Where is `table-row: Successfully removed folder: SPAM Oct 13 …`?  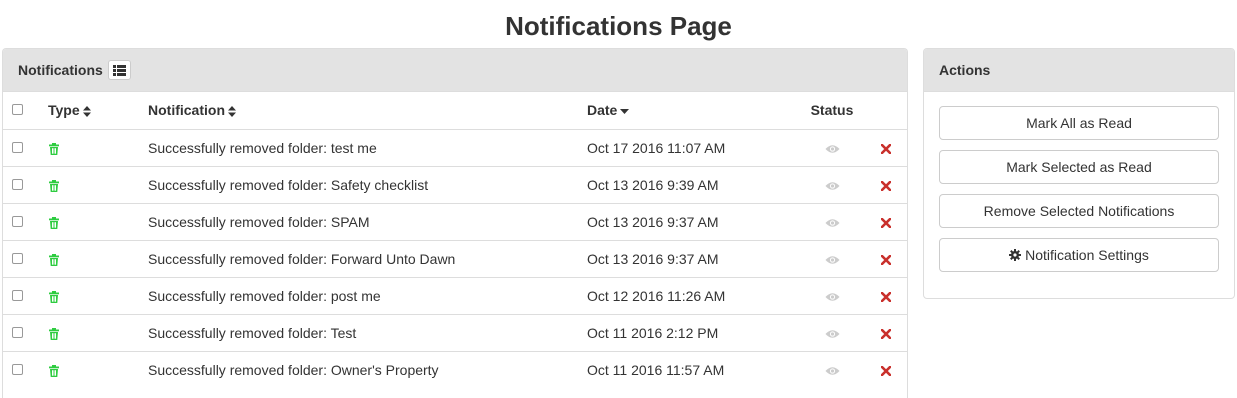 table-row: Successfully removed folder: SPAM Oct 13 … is located at coordinates (455, 221).